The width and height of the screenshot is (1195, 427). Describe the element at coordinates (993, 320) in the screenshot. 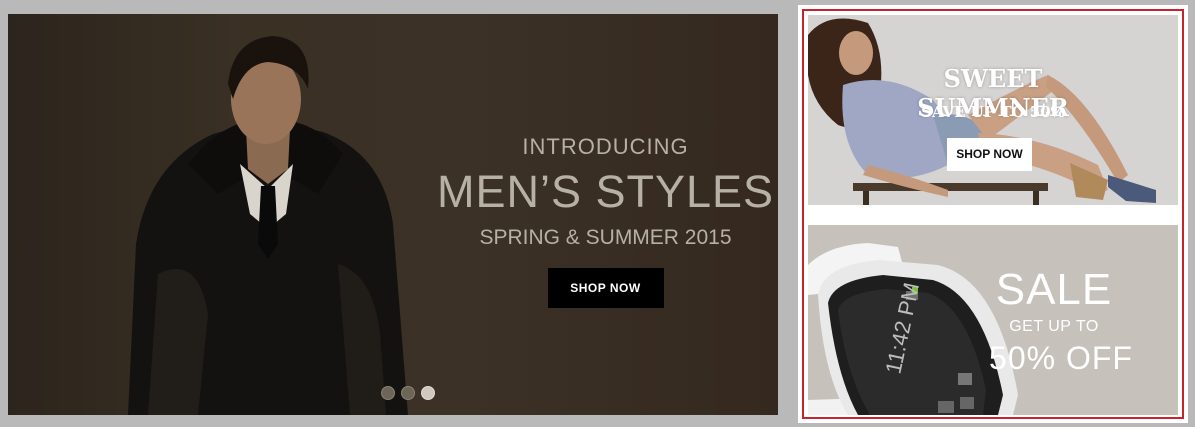

I see `promo-banner-sale: 11:42 PM SALE GET UP TO 50% OFF` at that location.